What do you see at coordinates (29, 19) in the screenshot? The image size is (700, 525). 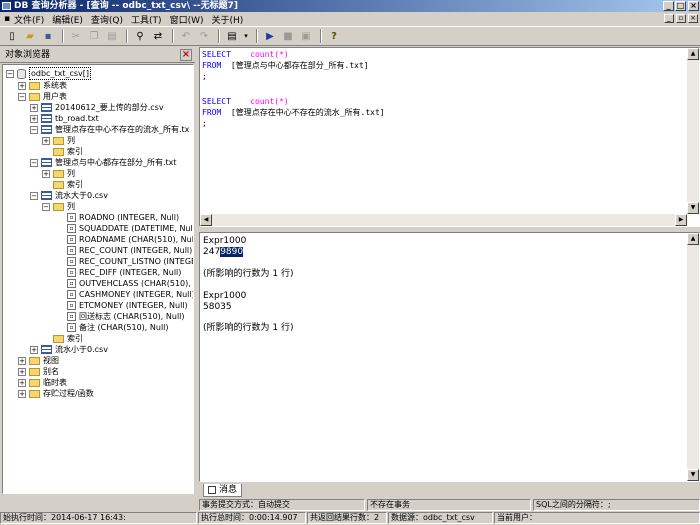 I see `menu-file: 文件(F)` at bounding box center [29, 19].